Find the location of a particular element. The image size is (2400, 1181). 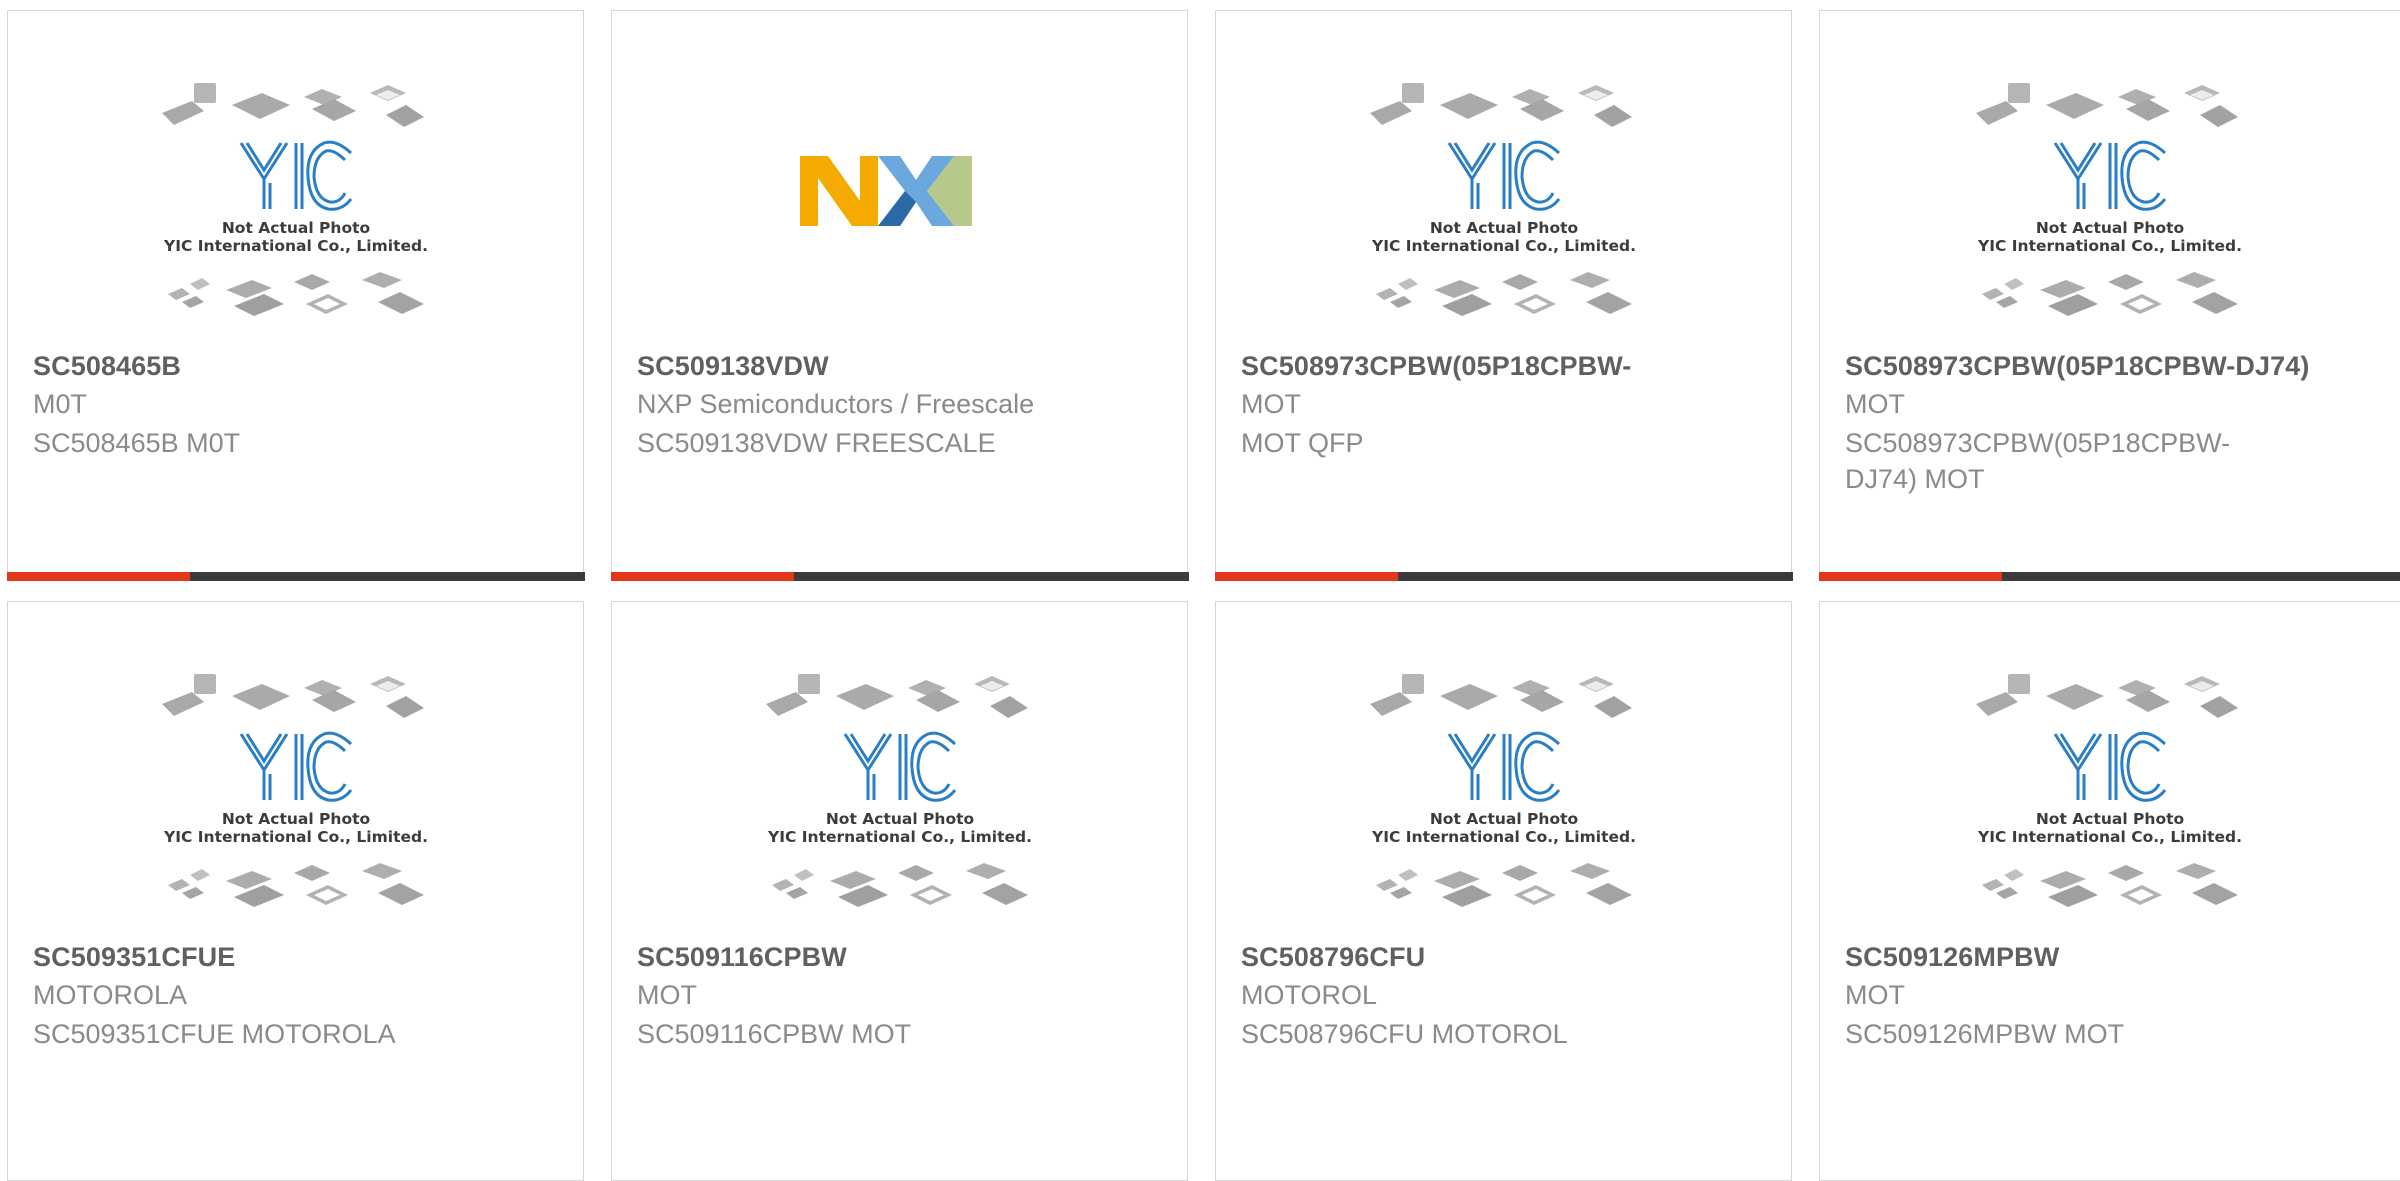

product-description: SC509351CFUE MOTOROLA is located at coordinates (248, 1034).